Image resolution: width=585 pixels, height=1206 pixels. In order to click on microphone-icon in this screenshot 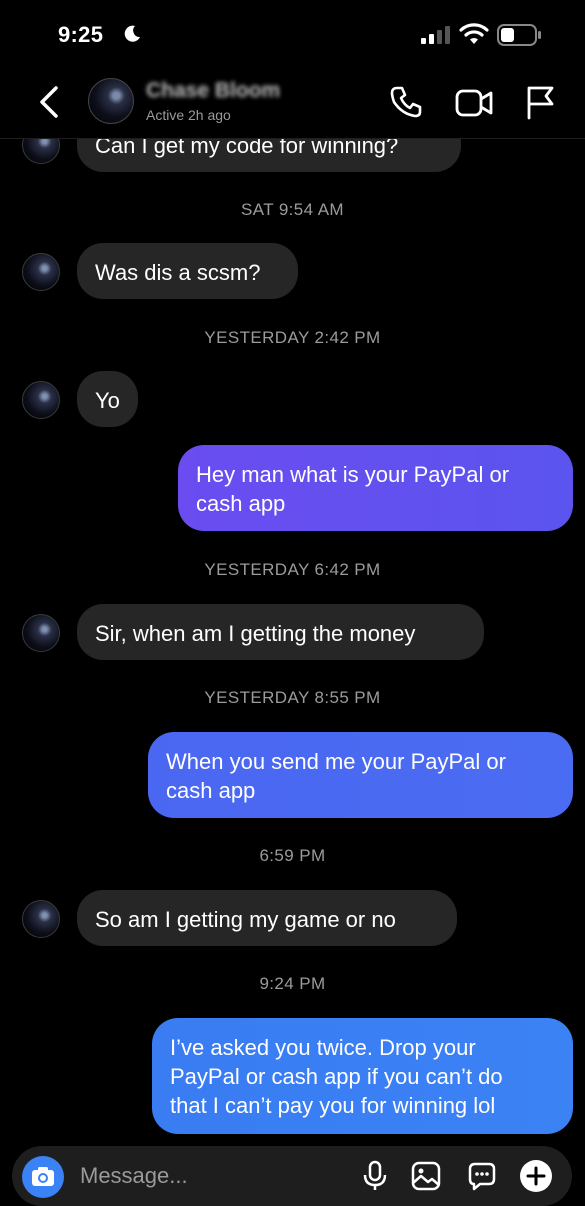, I will do `click(375, 1176)`.